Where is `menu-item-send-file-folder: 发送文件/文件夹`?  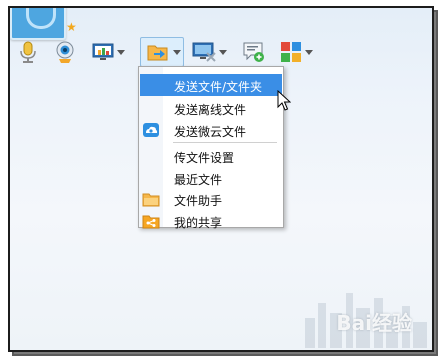
menu-item-send-file-folder: 发送文件/文件夹 is located at coordinates (211, 85).